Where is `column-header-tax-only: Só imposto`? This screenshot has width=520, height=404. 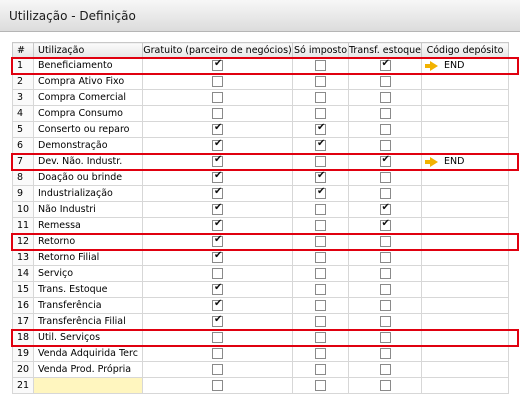 column-header-tax-only: Só imposto is located at coordinates (320, 50).